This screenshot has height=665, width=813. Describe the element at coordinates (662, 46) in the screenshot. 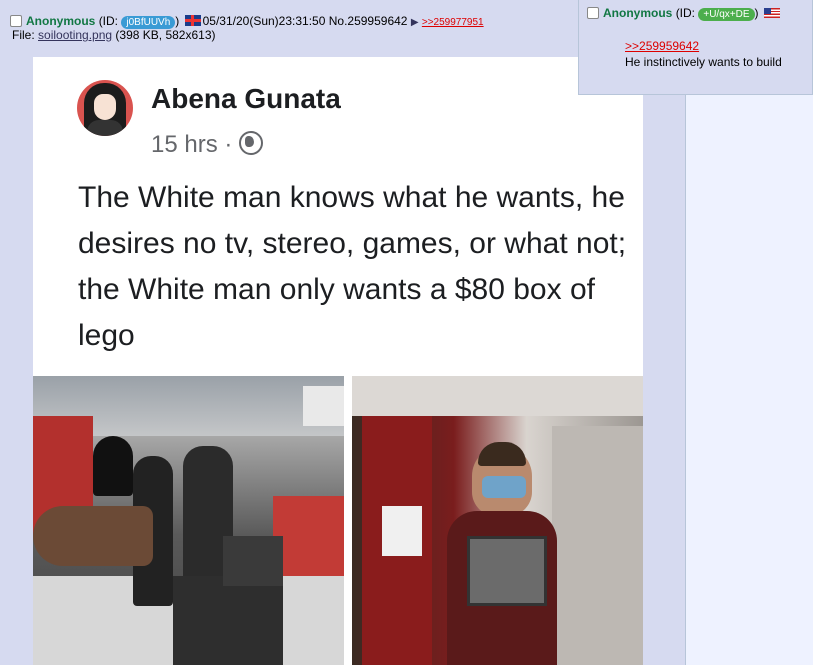

I see `reply-quote-link: >>259959642` at that location.